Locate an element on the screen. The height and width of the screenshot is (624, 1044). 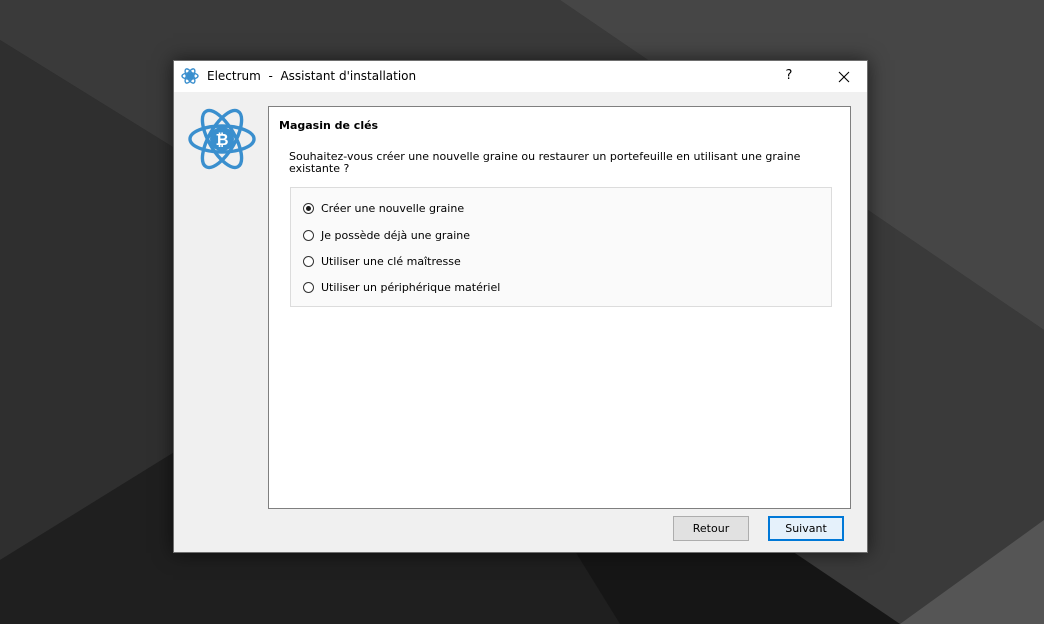
close-button is located at coordinates (844, 76).